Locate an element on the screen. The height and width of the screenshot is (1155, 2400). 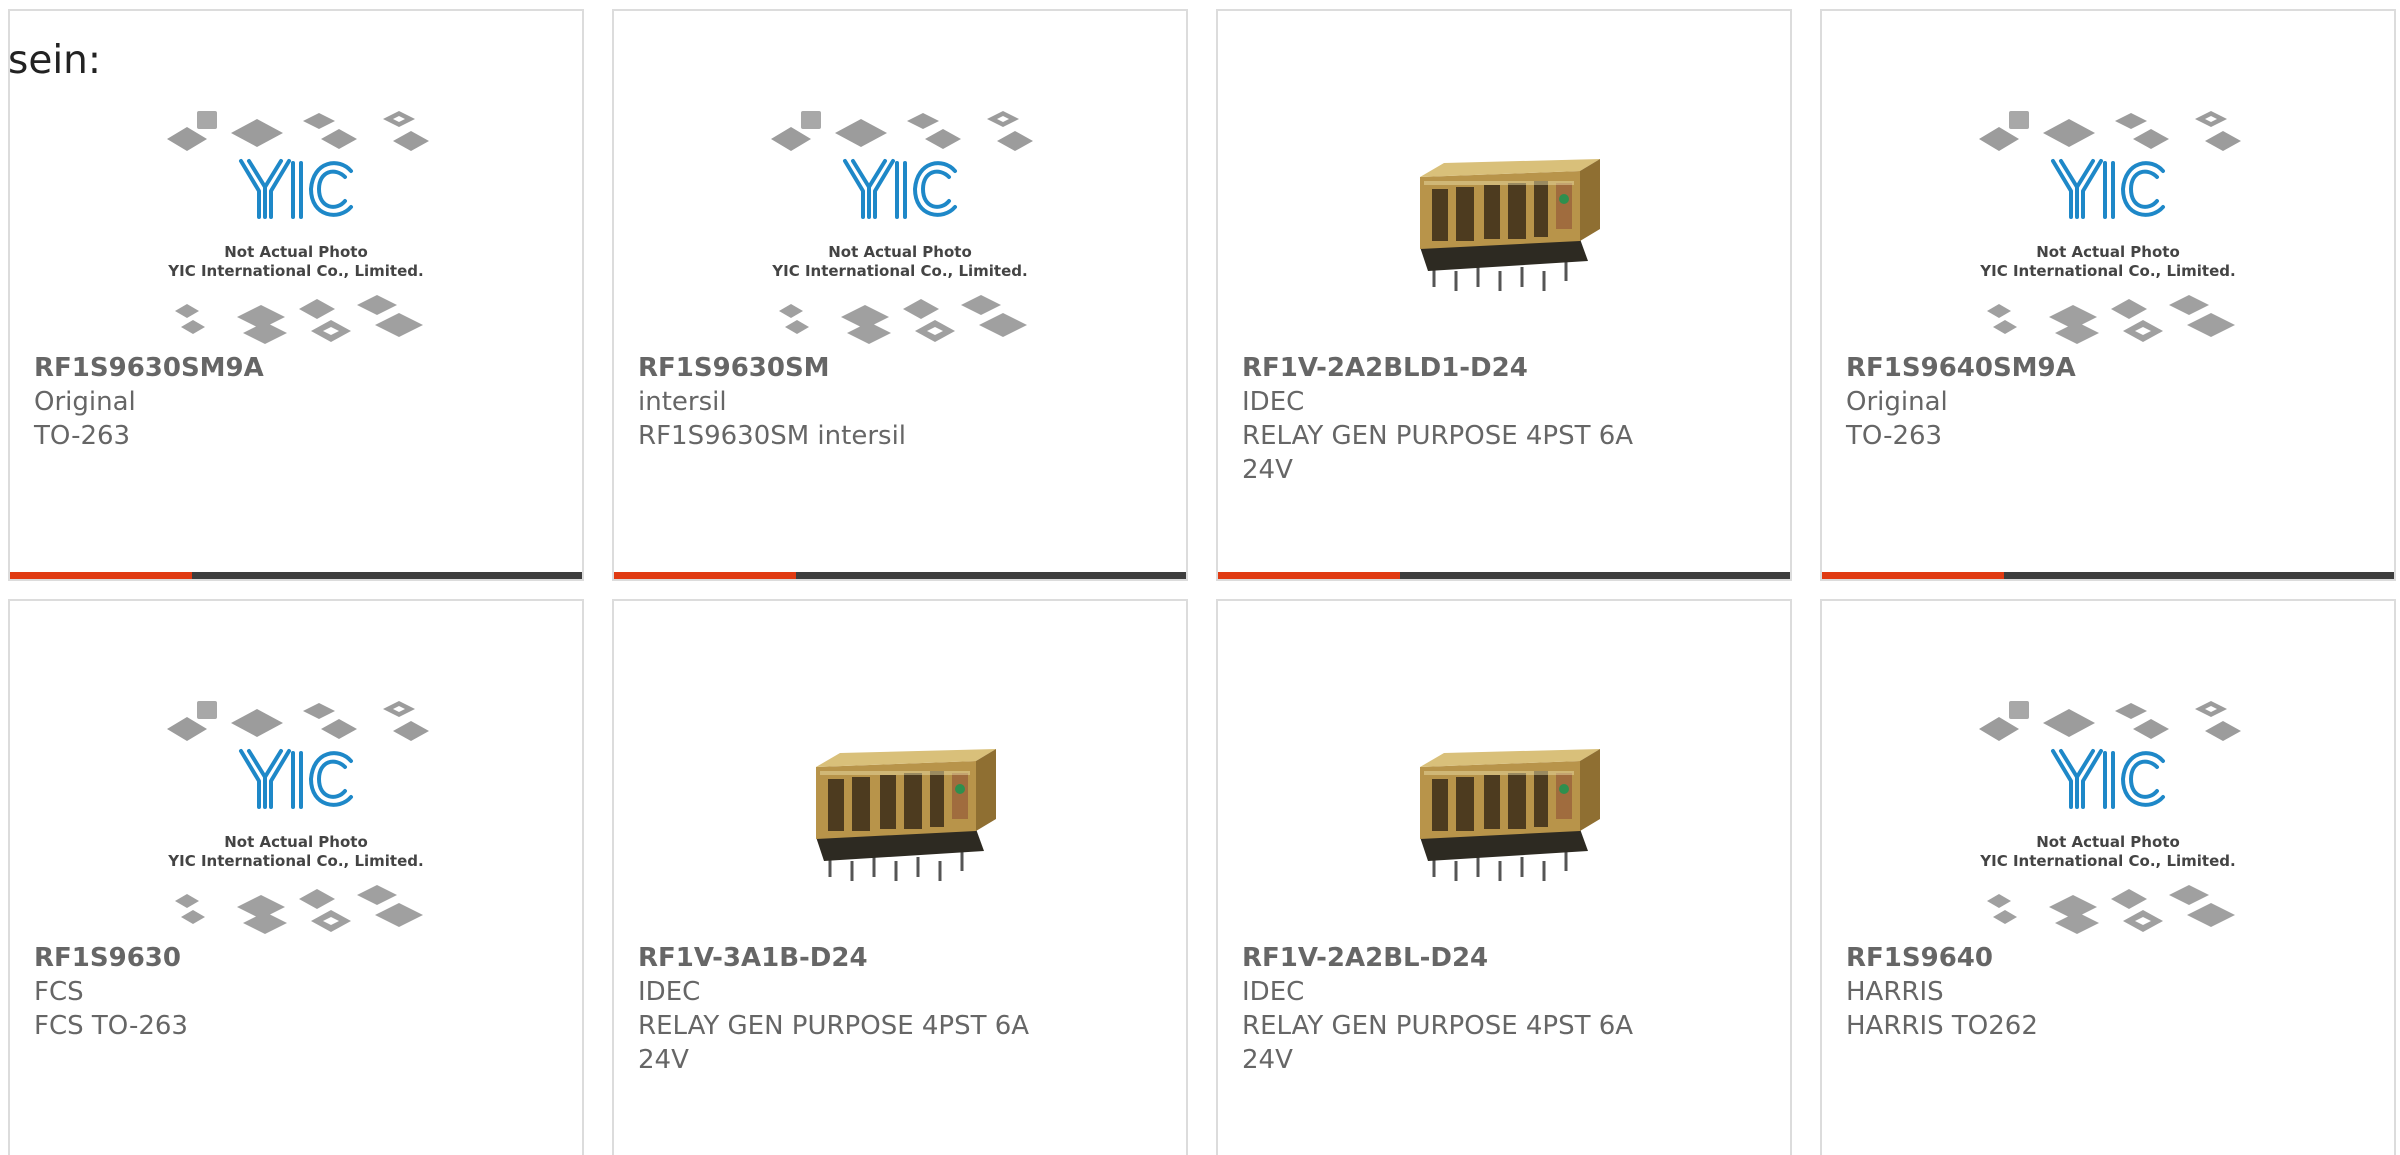
description-label: FCS TO-263 is located at coordinates (111, 1026).